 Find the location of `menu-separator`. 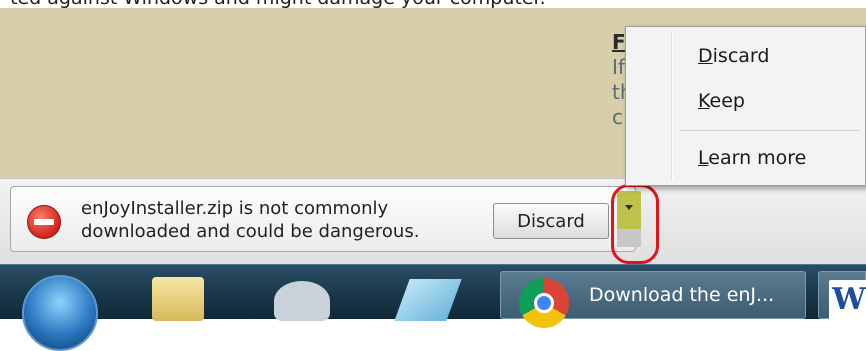

menu-separator is located at coordinates (770, 130).